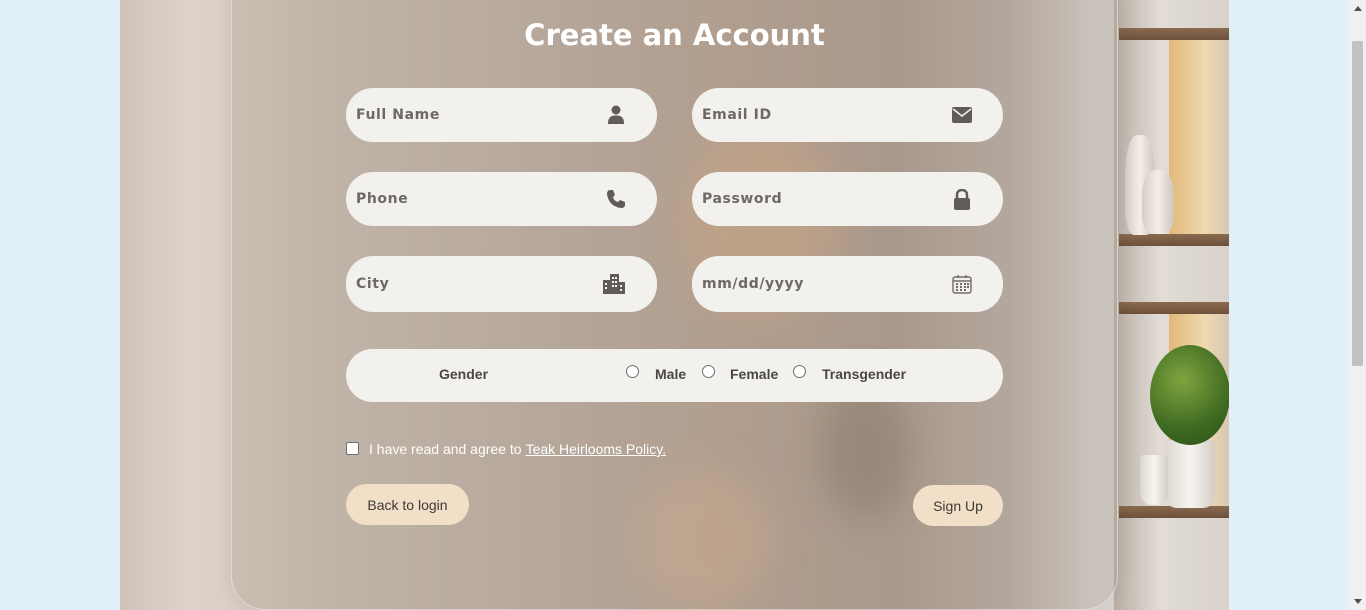 This screenshot has height=610, width=1366. Describe the element at coordinates (501, 115) in the screenshot. I see `full-name-field: Full Name` at that location.